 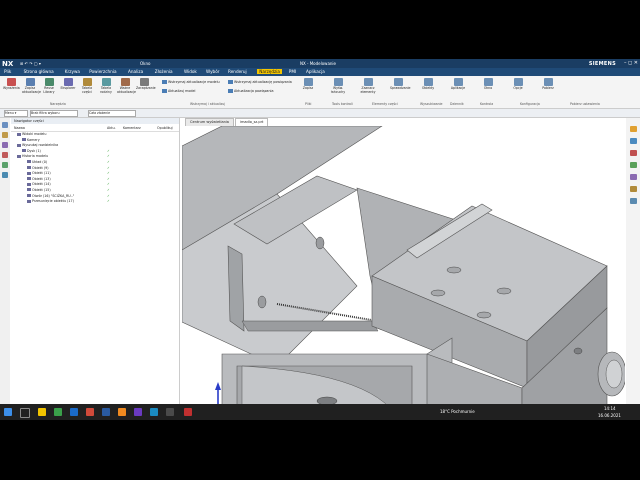 What do you see at coordinates (74, 412) in the screenshot?
I see `edge-icon` at bounding box center [74, 412].